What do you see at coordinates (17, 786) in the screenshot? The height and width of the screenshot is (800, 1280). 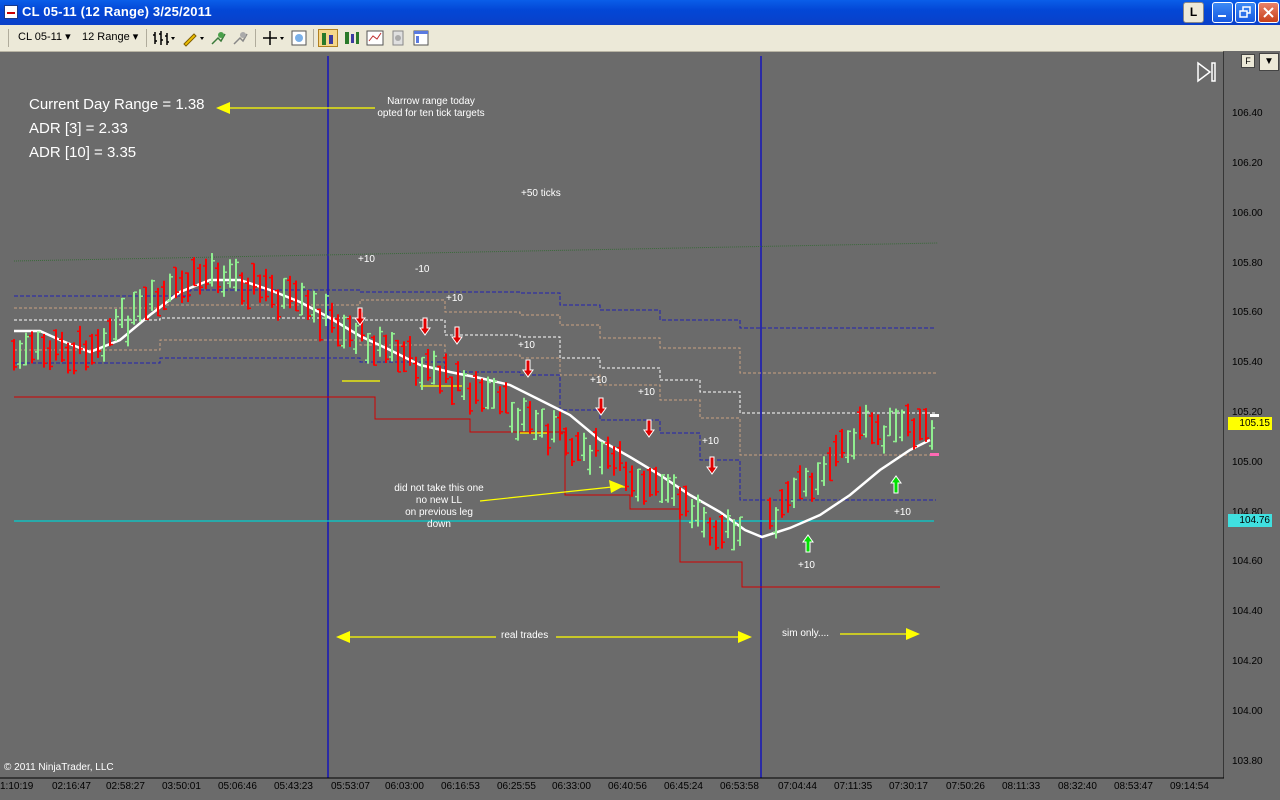 I see `time-tick-label: 1:10:19` at bounding box center [17, 786].